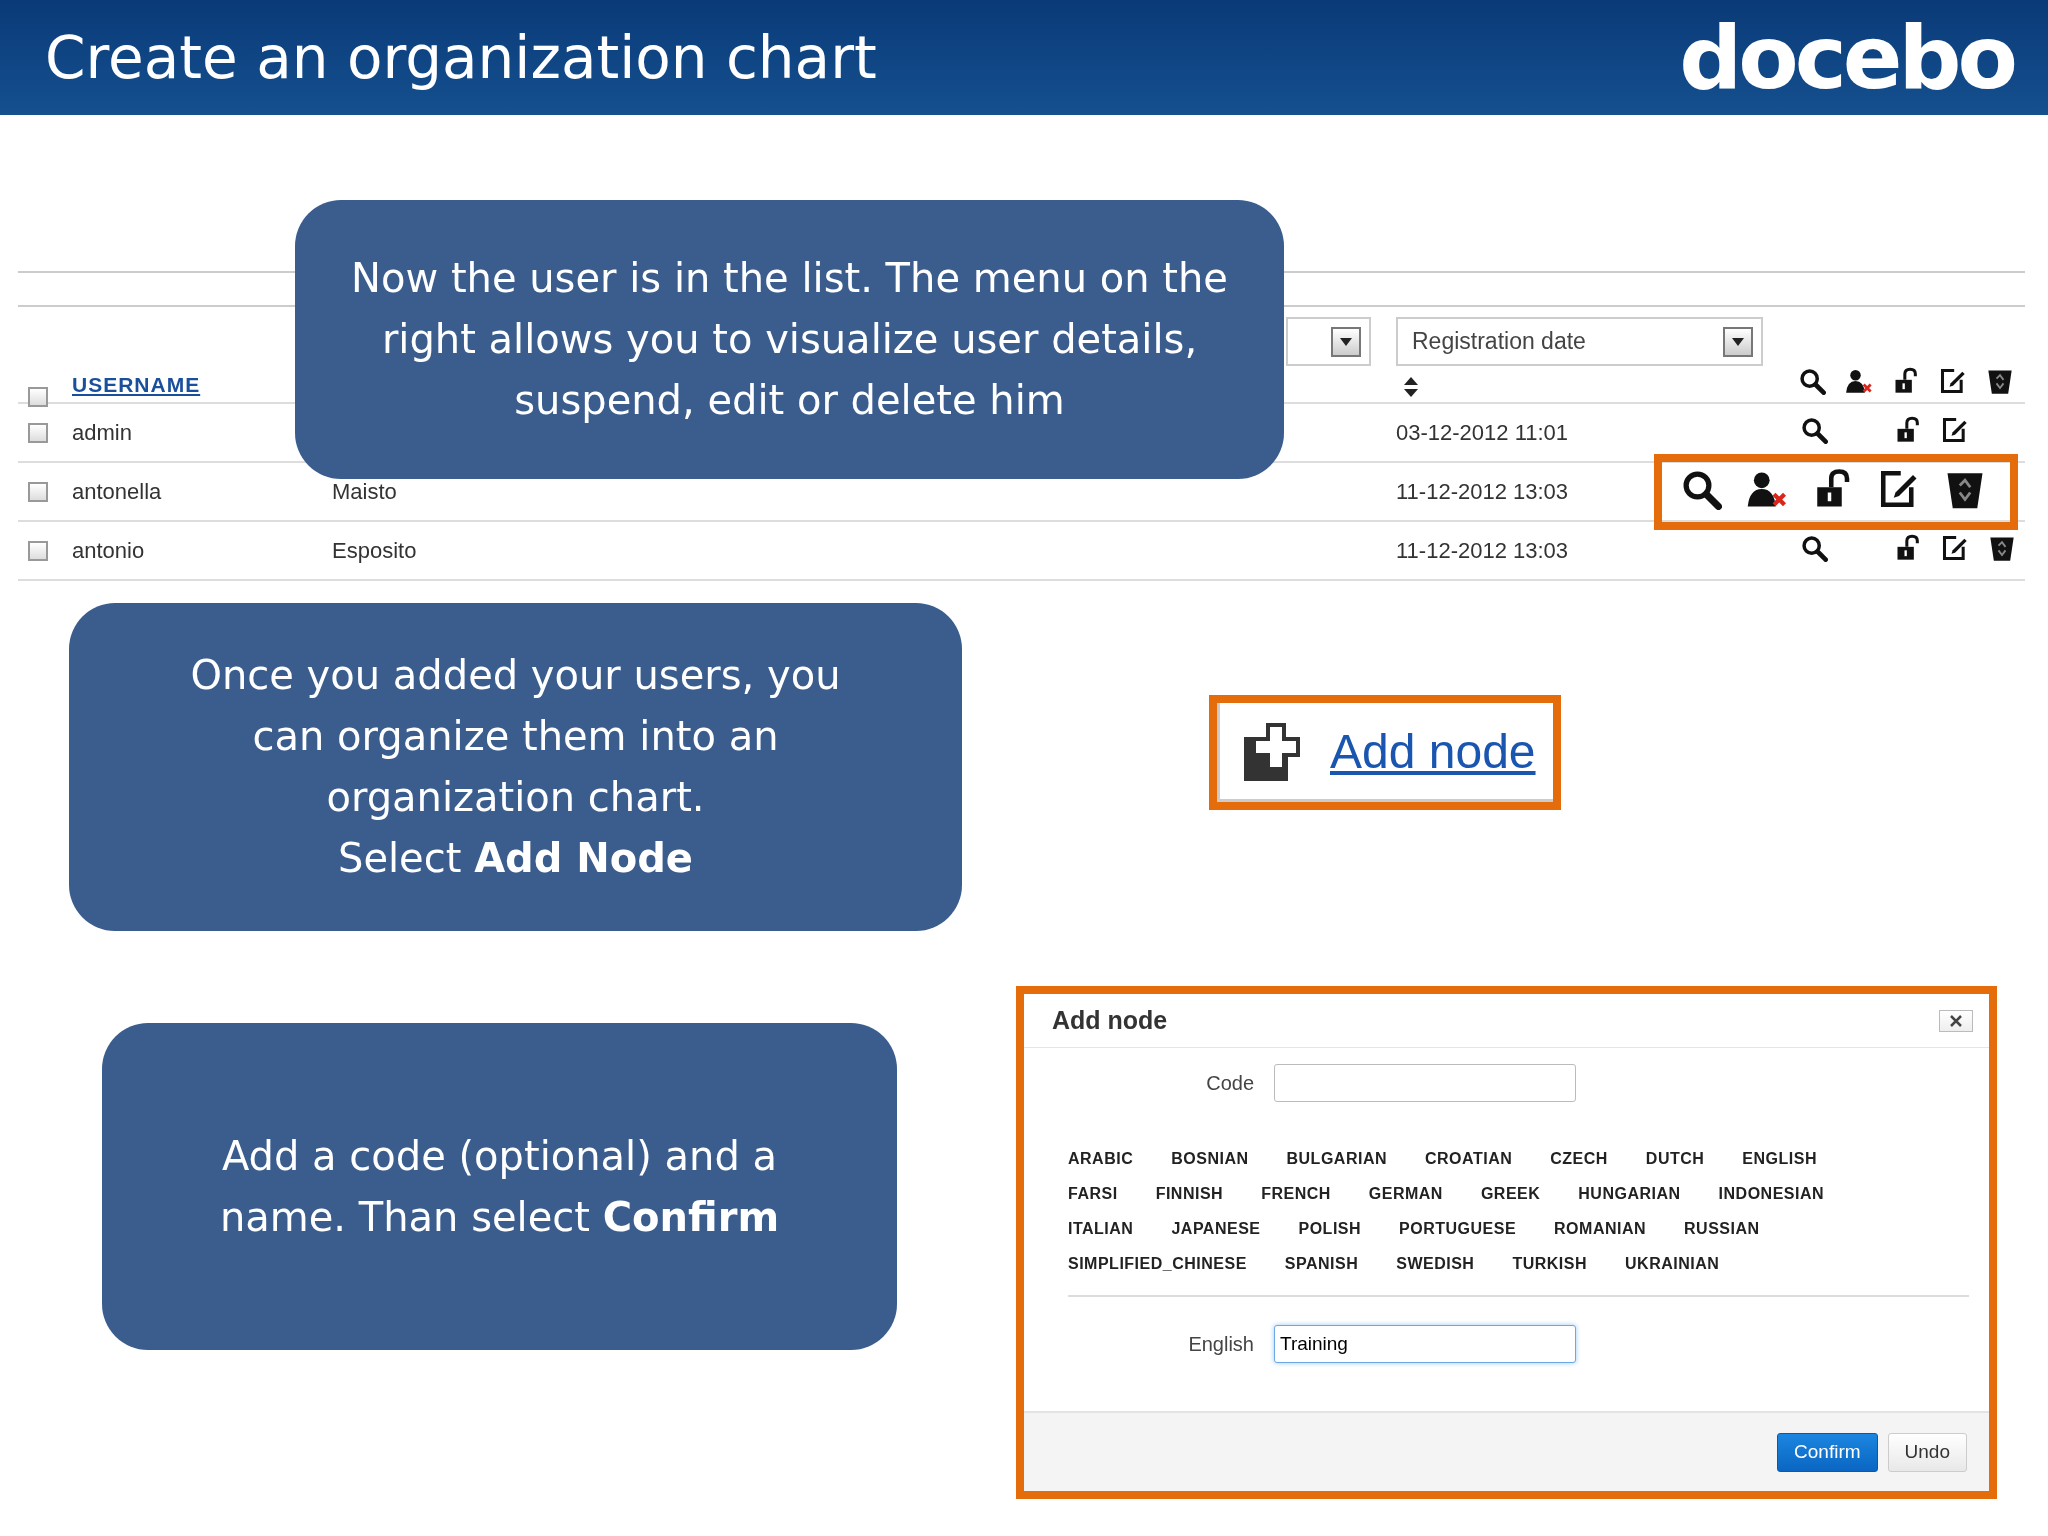  Describe the element at coordinates (499, 1186) in the screenshot. I see `callout-text: Add a code (optional) and a name. Than select Confirm` at that location.